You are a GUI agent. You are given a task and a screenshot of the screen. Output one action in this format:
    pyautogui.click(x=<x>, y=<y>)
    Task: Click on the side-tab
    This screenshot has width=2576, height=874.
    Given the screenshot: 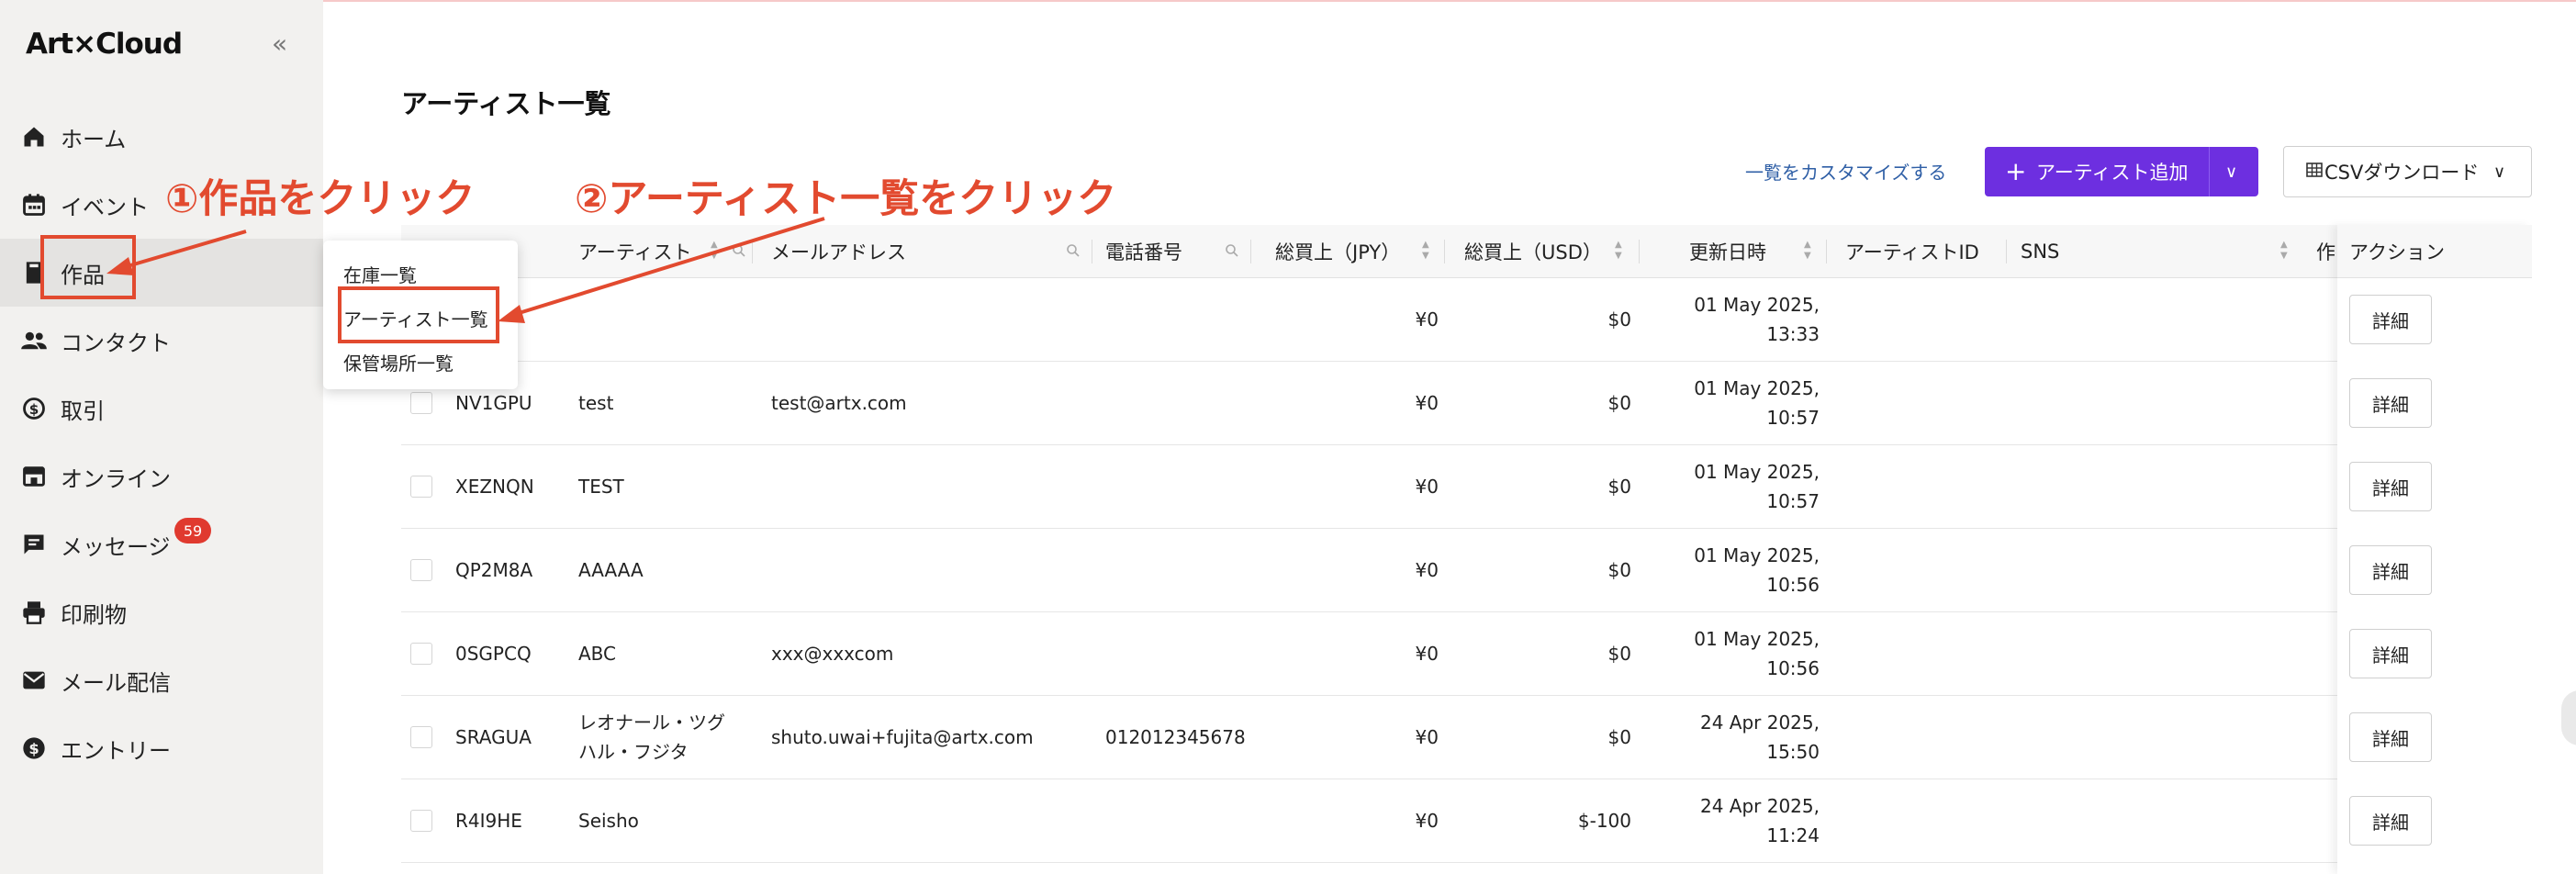 What is the action you would take?
    pyautogui.click(x=2568, y=717)
    